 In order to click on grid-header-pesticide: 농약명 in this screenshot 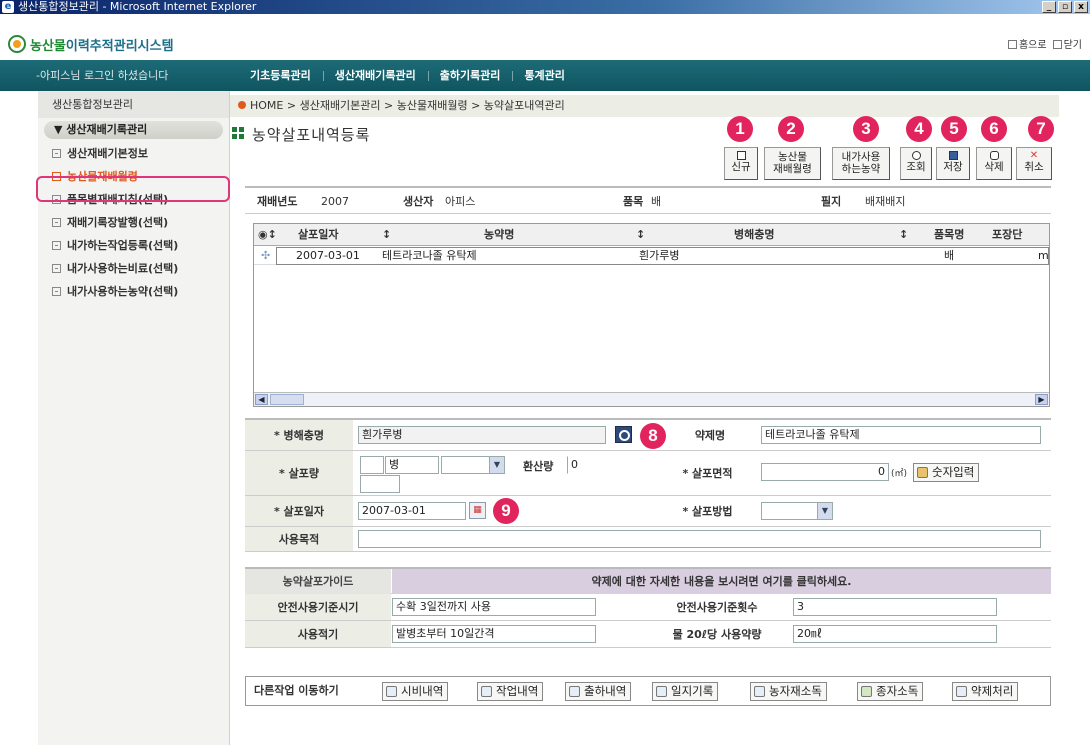, I will do `click(499, 235)`.